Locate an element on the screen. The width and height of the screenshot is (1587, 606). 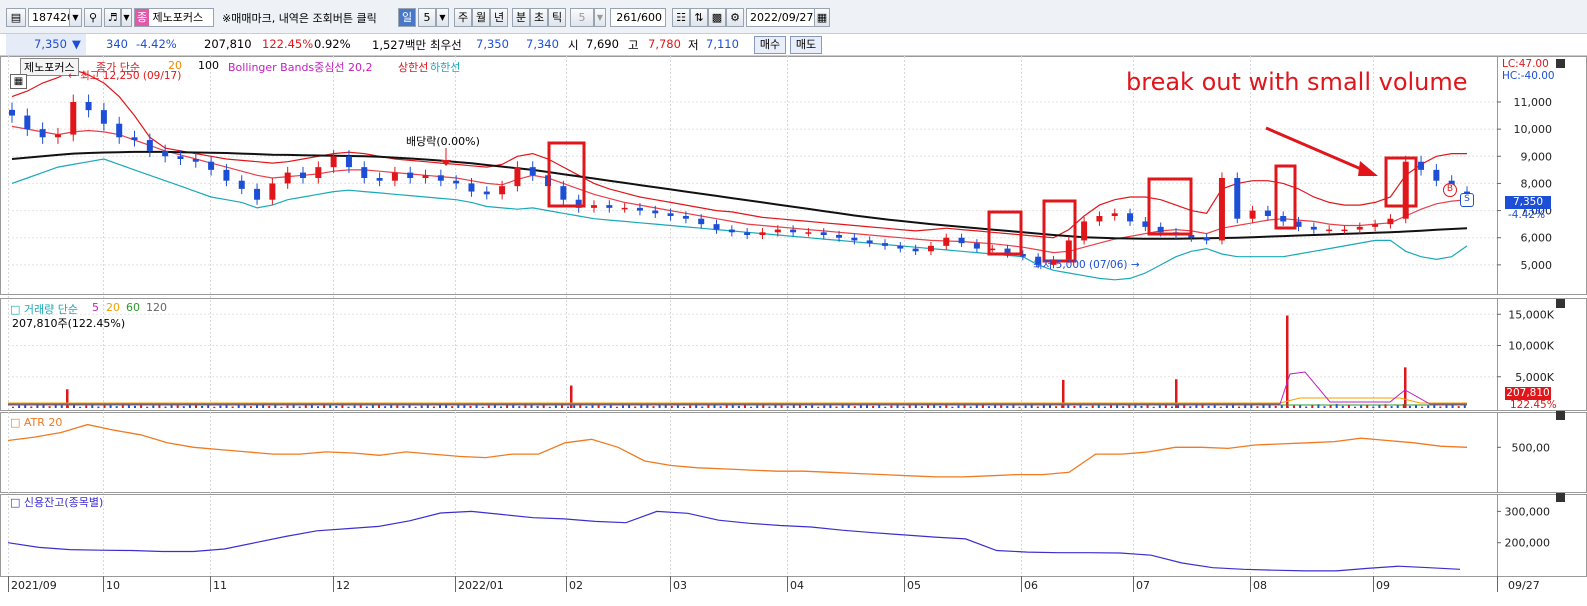
compare-icon: ⇅ is located at coordinates (699, 17).